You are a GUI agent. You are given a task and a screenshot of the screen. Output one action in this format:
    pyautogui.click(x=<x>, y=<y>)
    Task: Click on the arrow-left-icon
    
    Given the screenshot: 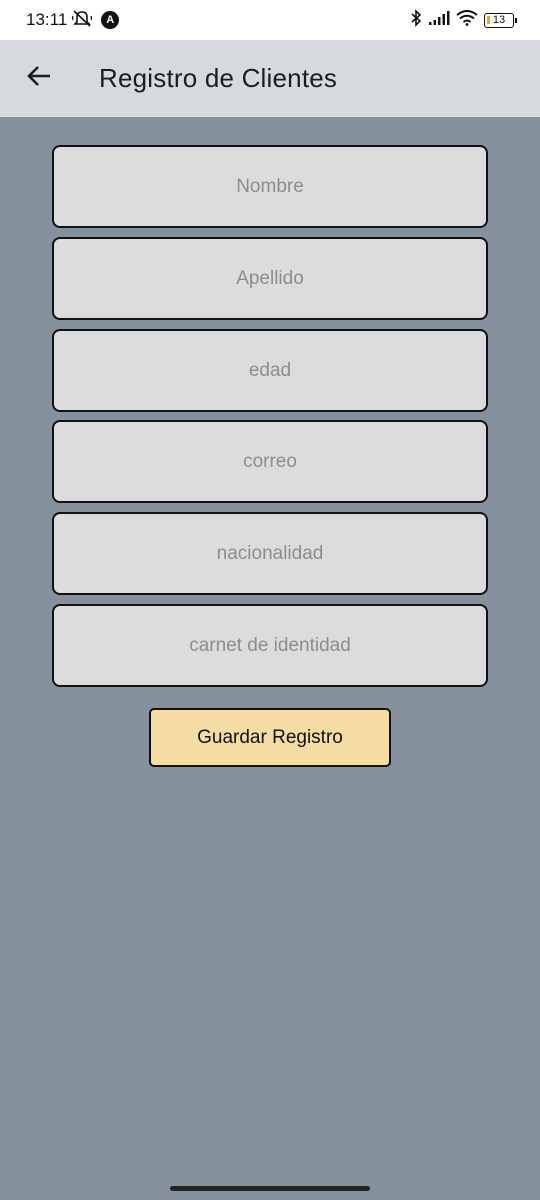 What is the action you would take?
    pyautogui.click(x=39, y=78)
    